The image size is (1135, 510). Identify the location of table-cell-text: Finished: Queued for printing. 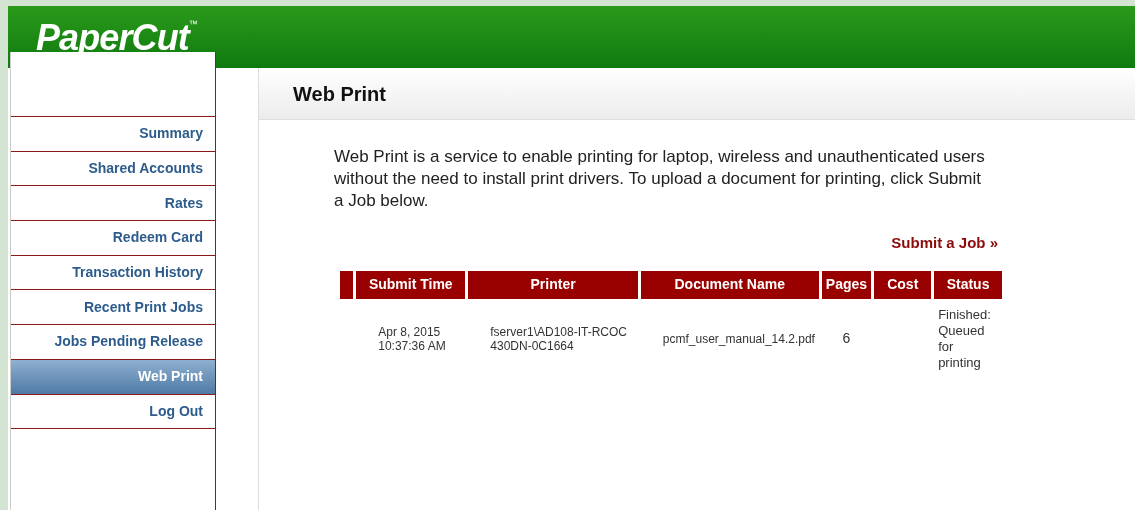
(965, 338).